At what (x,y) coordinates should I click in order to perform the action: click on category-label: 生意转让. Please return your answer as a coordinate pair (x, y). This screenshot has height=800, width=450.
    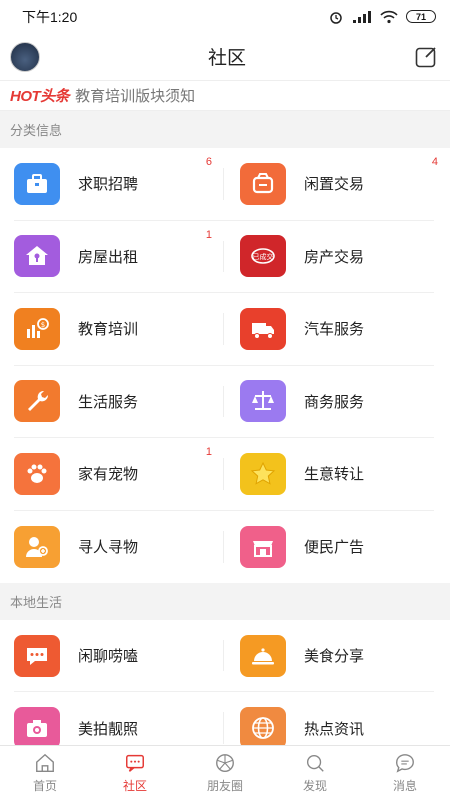
    Looking at the image, I should click on (334, 475).